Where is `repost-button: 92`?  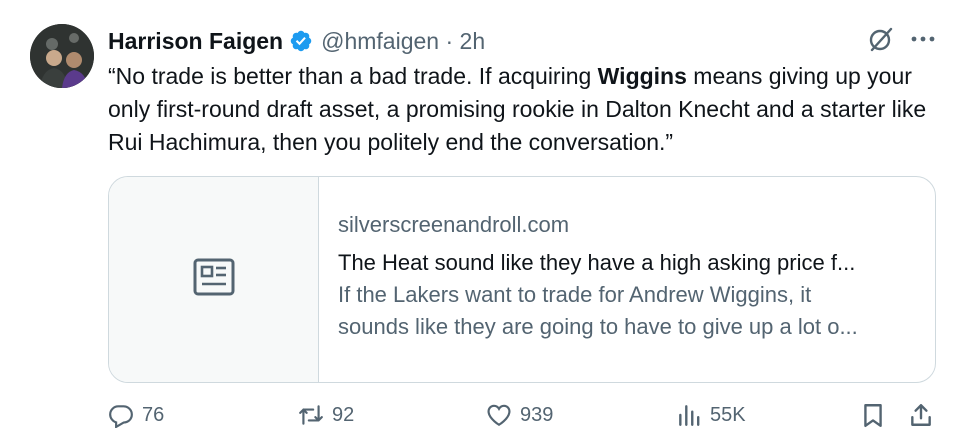 repost-button: 92 is located at coordinates (326, 415).